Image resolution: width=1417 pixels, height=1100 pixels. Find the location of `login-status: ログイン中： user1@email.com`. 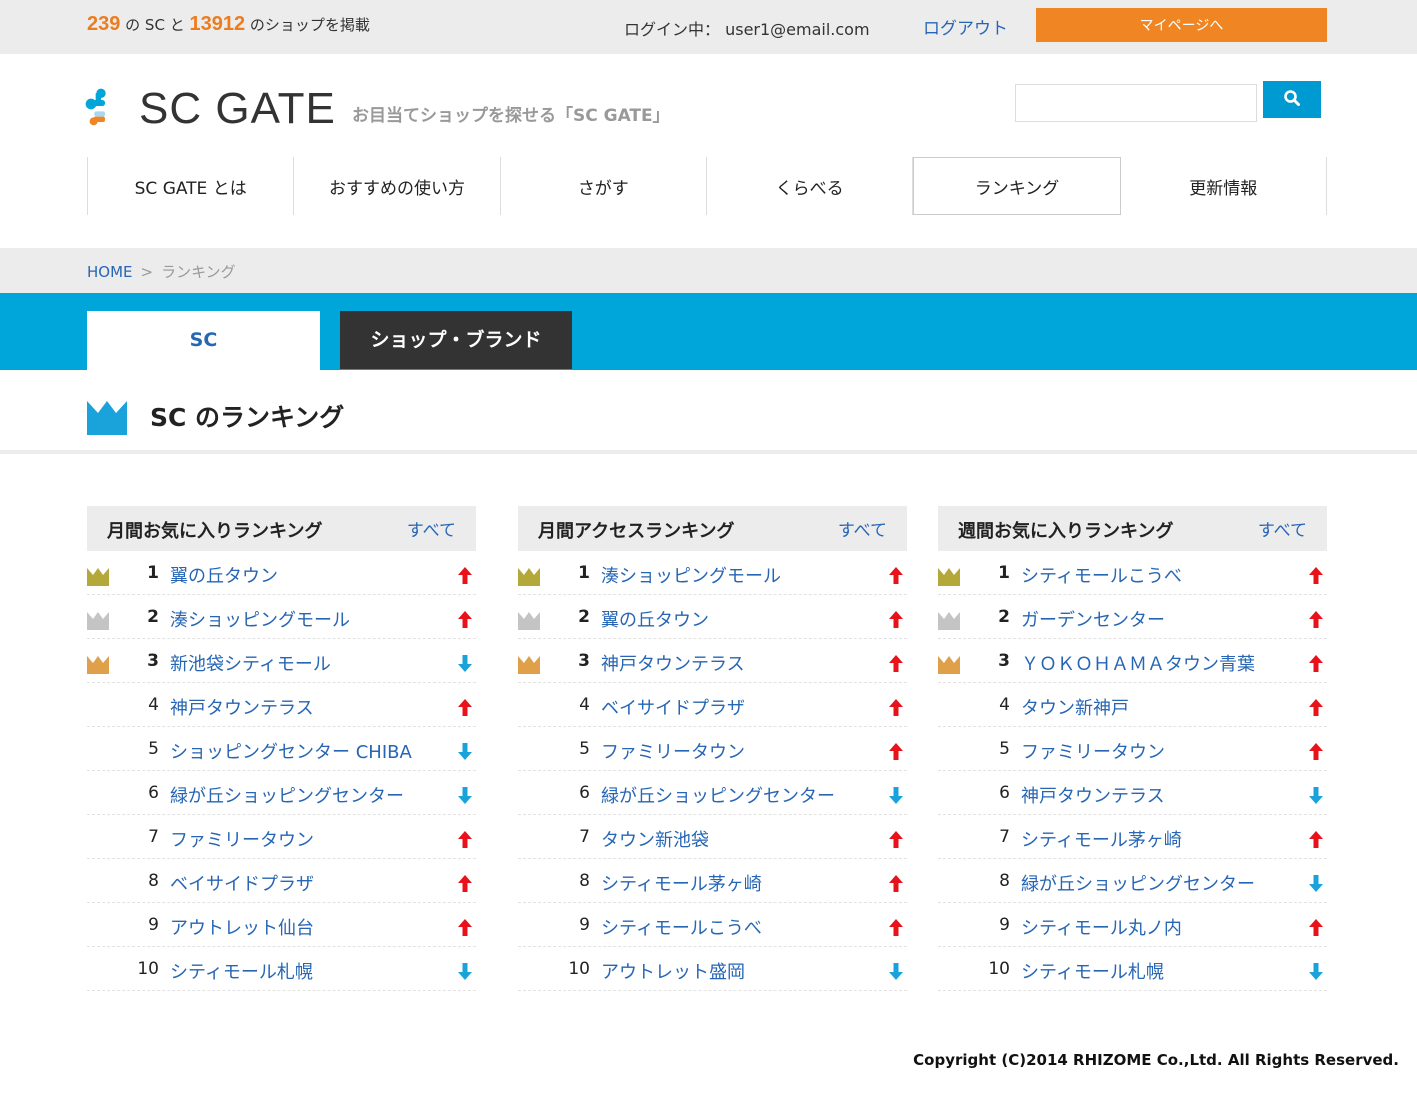

login-status: ログイン中： user1@email.com is located at coordinates (747, 29).